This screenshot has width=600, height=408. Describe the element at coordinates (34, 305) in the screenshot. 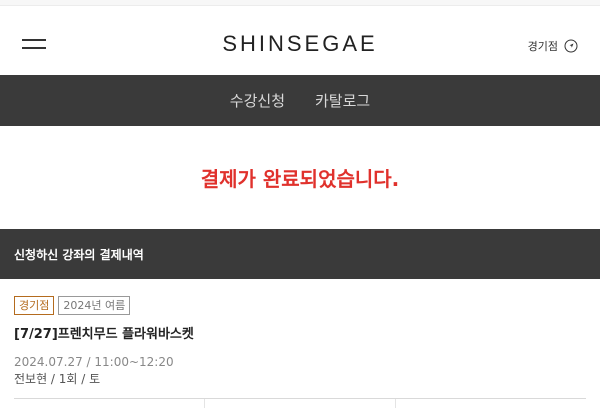

I see `store-badge: 경기점` at that location.